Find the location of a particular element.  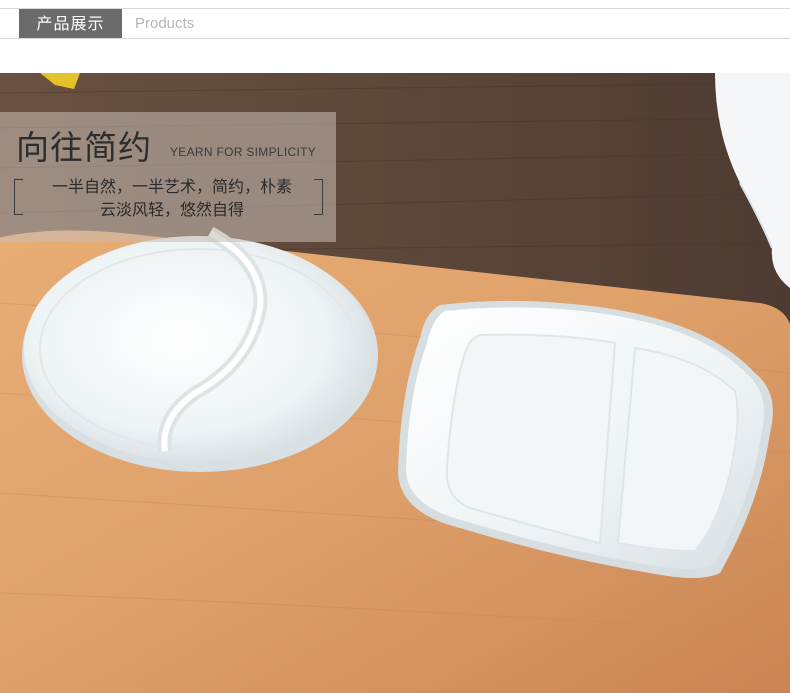

bracket-left is located at coordinates (18, 197).